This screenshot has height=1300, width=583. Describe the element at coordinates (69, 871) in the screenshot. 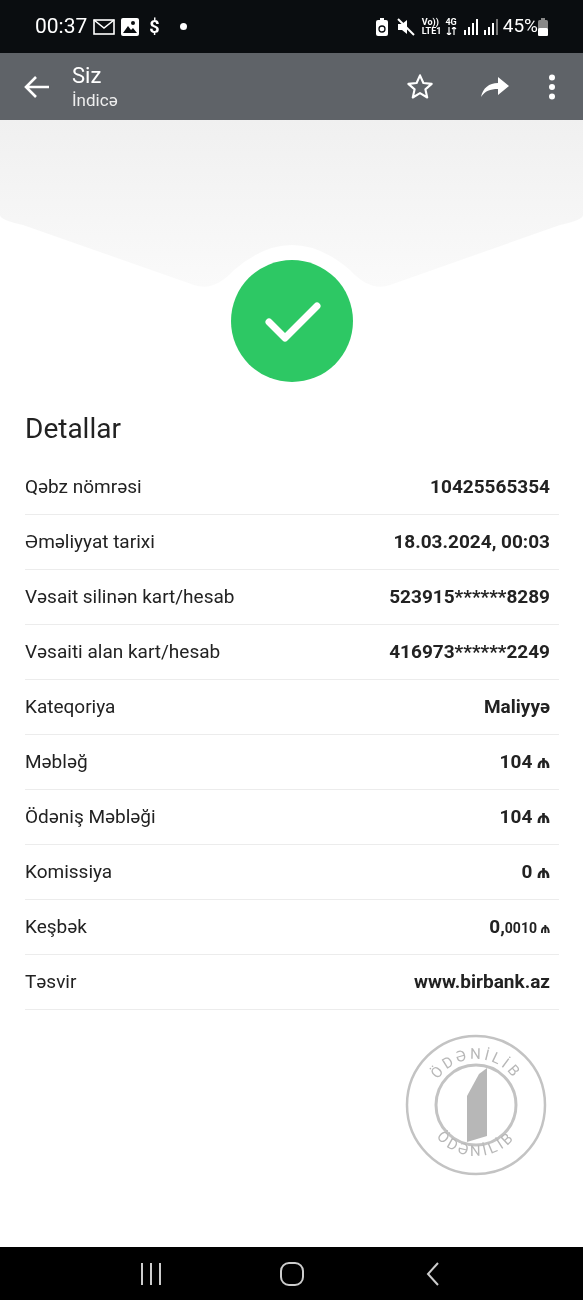

I see `detail-label: Komissiya` at that location.